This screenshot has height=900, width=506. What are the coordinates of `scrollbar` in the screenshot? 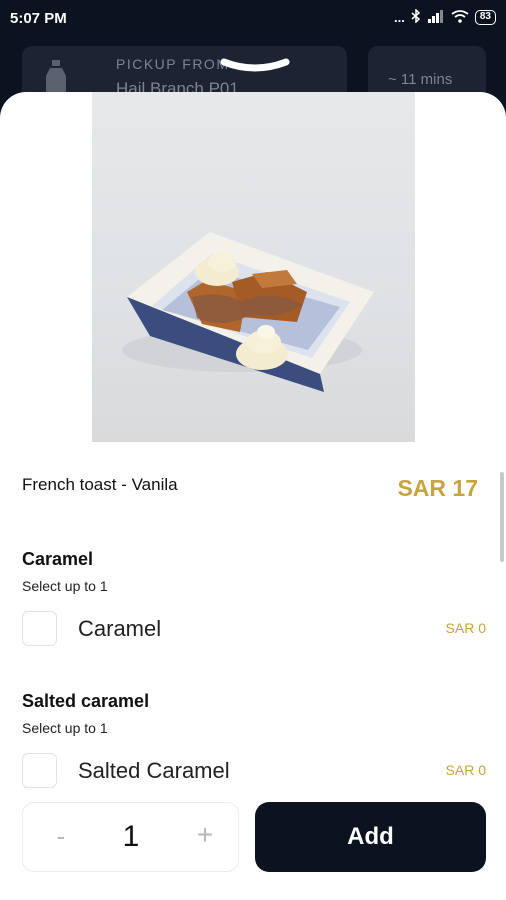 It's located at (502, 517).